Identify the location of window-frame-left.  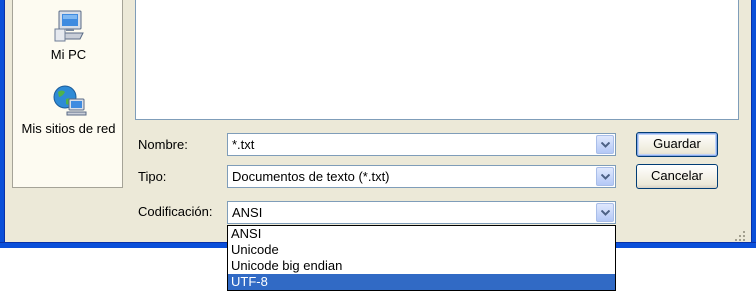
(2, 124).